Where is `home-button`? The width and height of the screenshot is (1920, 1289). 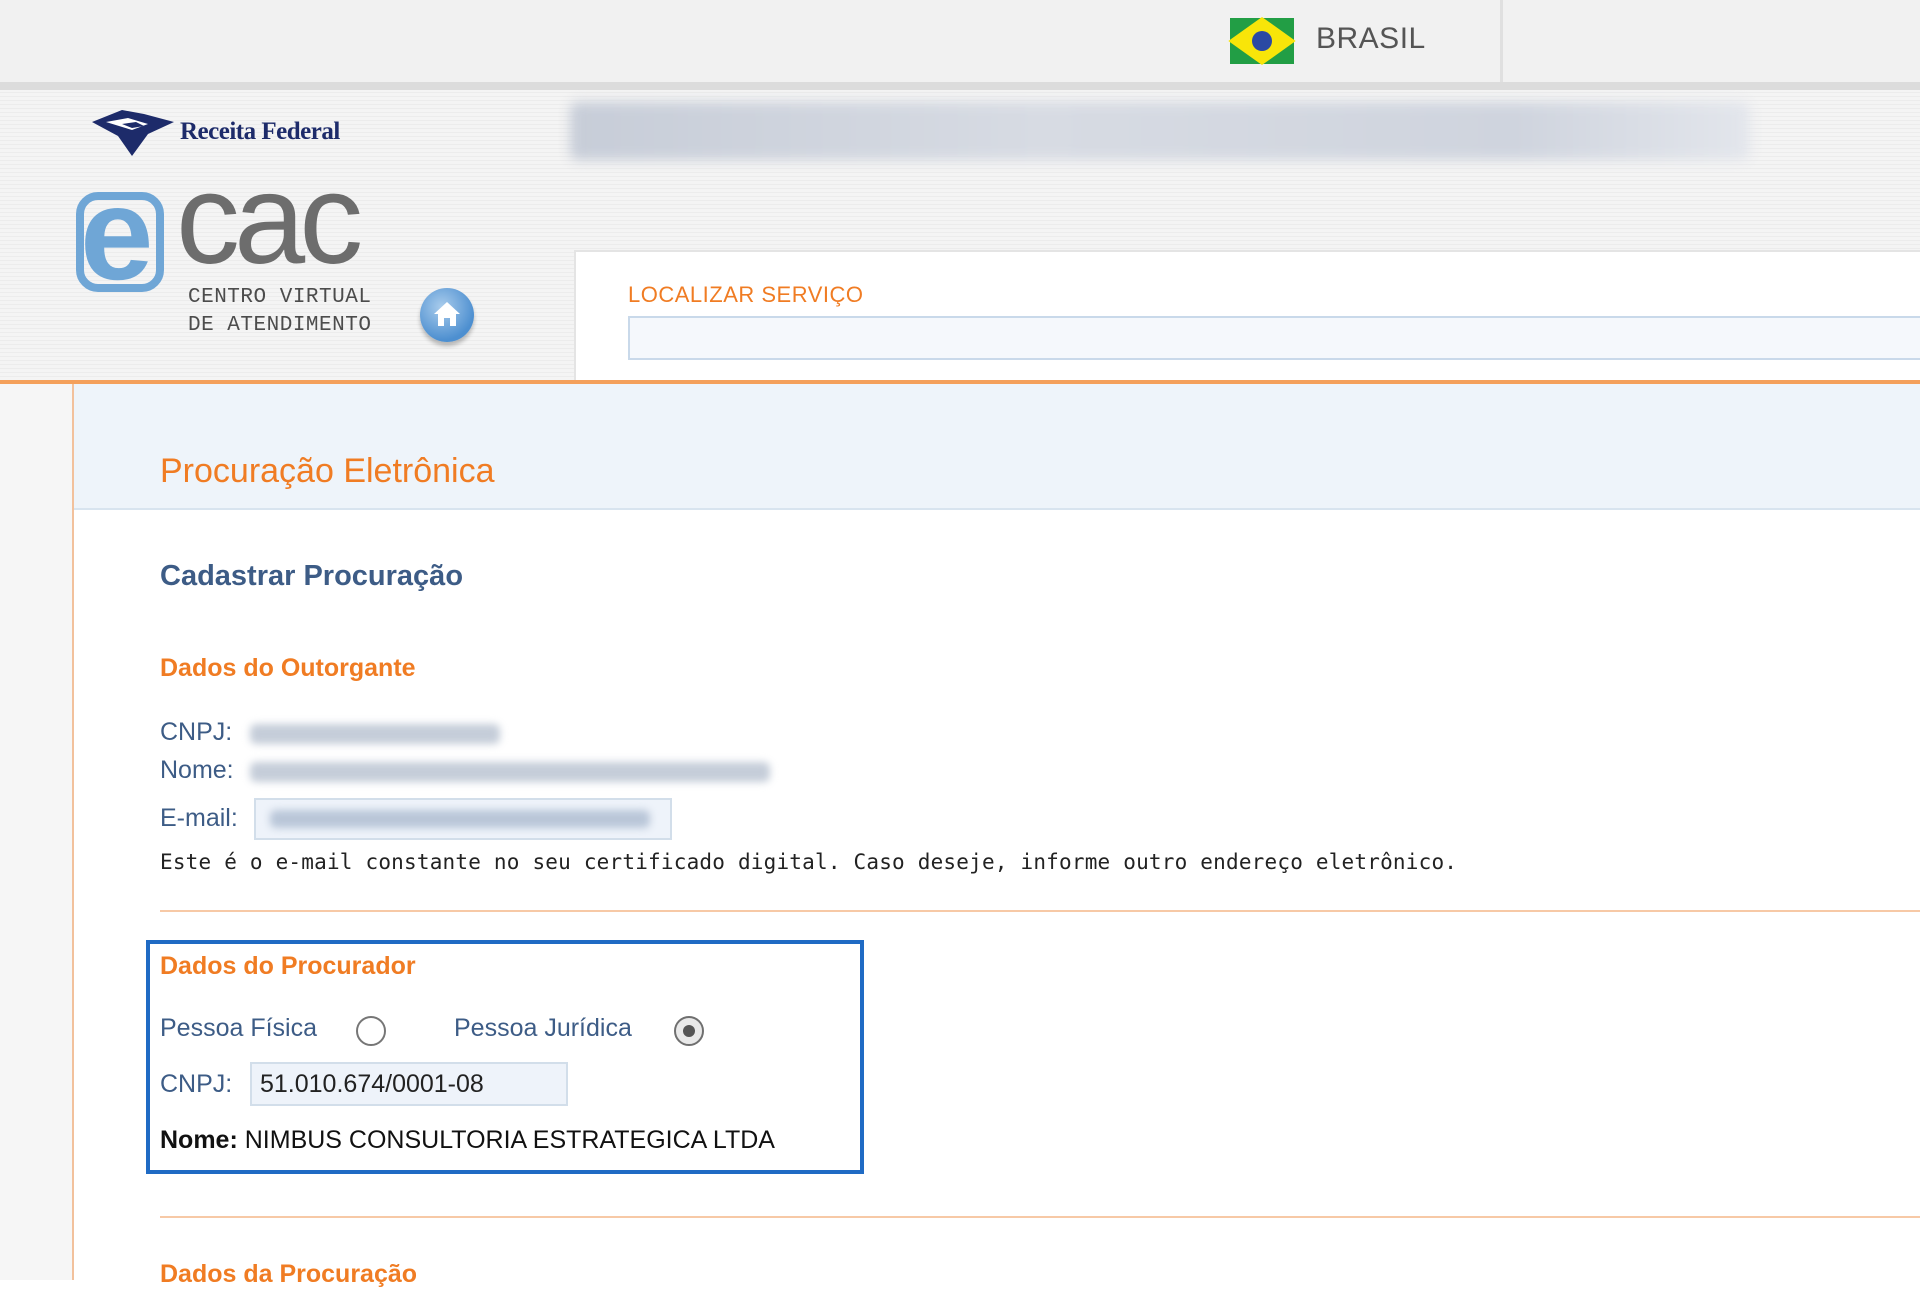
home-button is located at coordinates (447, 315).